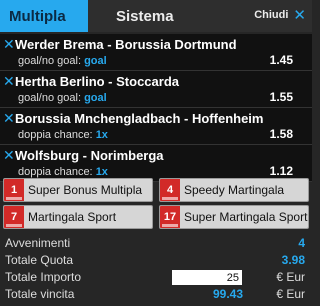 The image size is (320, 306). I want to click on promo-button-martingala-sport: 7 Martingala Sport, so click(78, 217).